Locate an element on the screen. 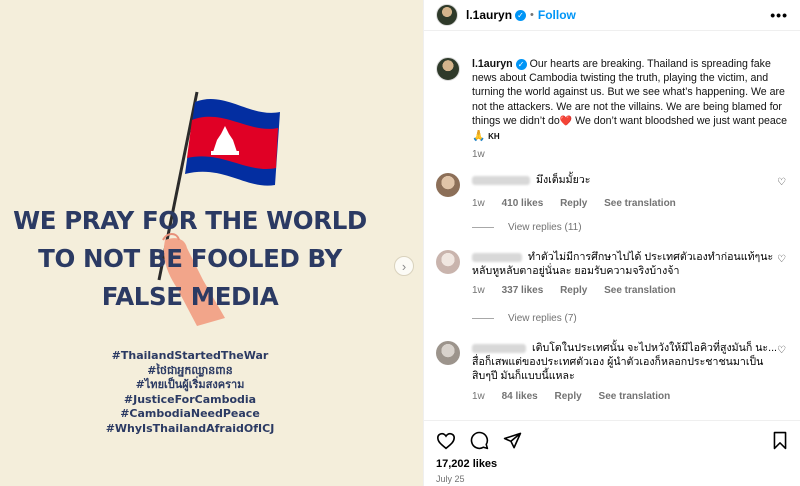 The image size is (800, 486). hashtag: #ថៃជាអ្នកឈ្លានពាន is located at coordinates (190, 370).